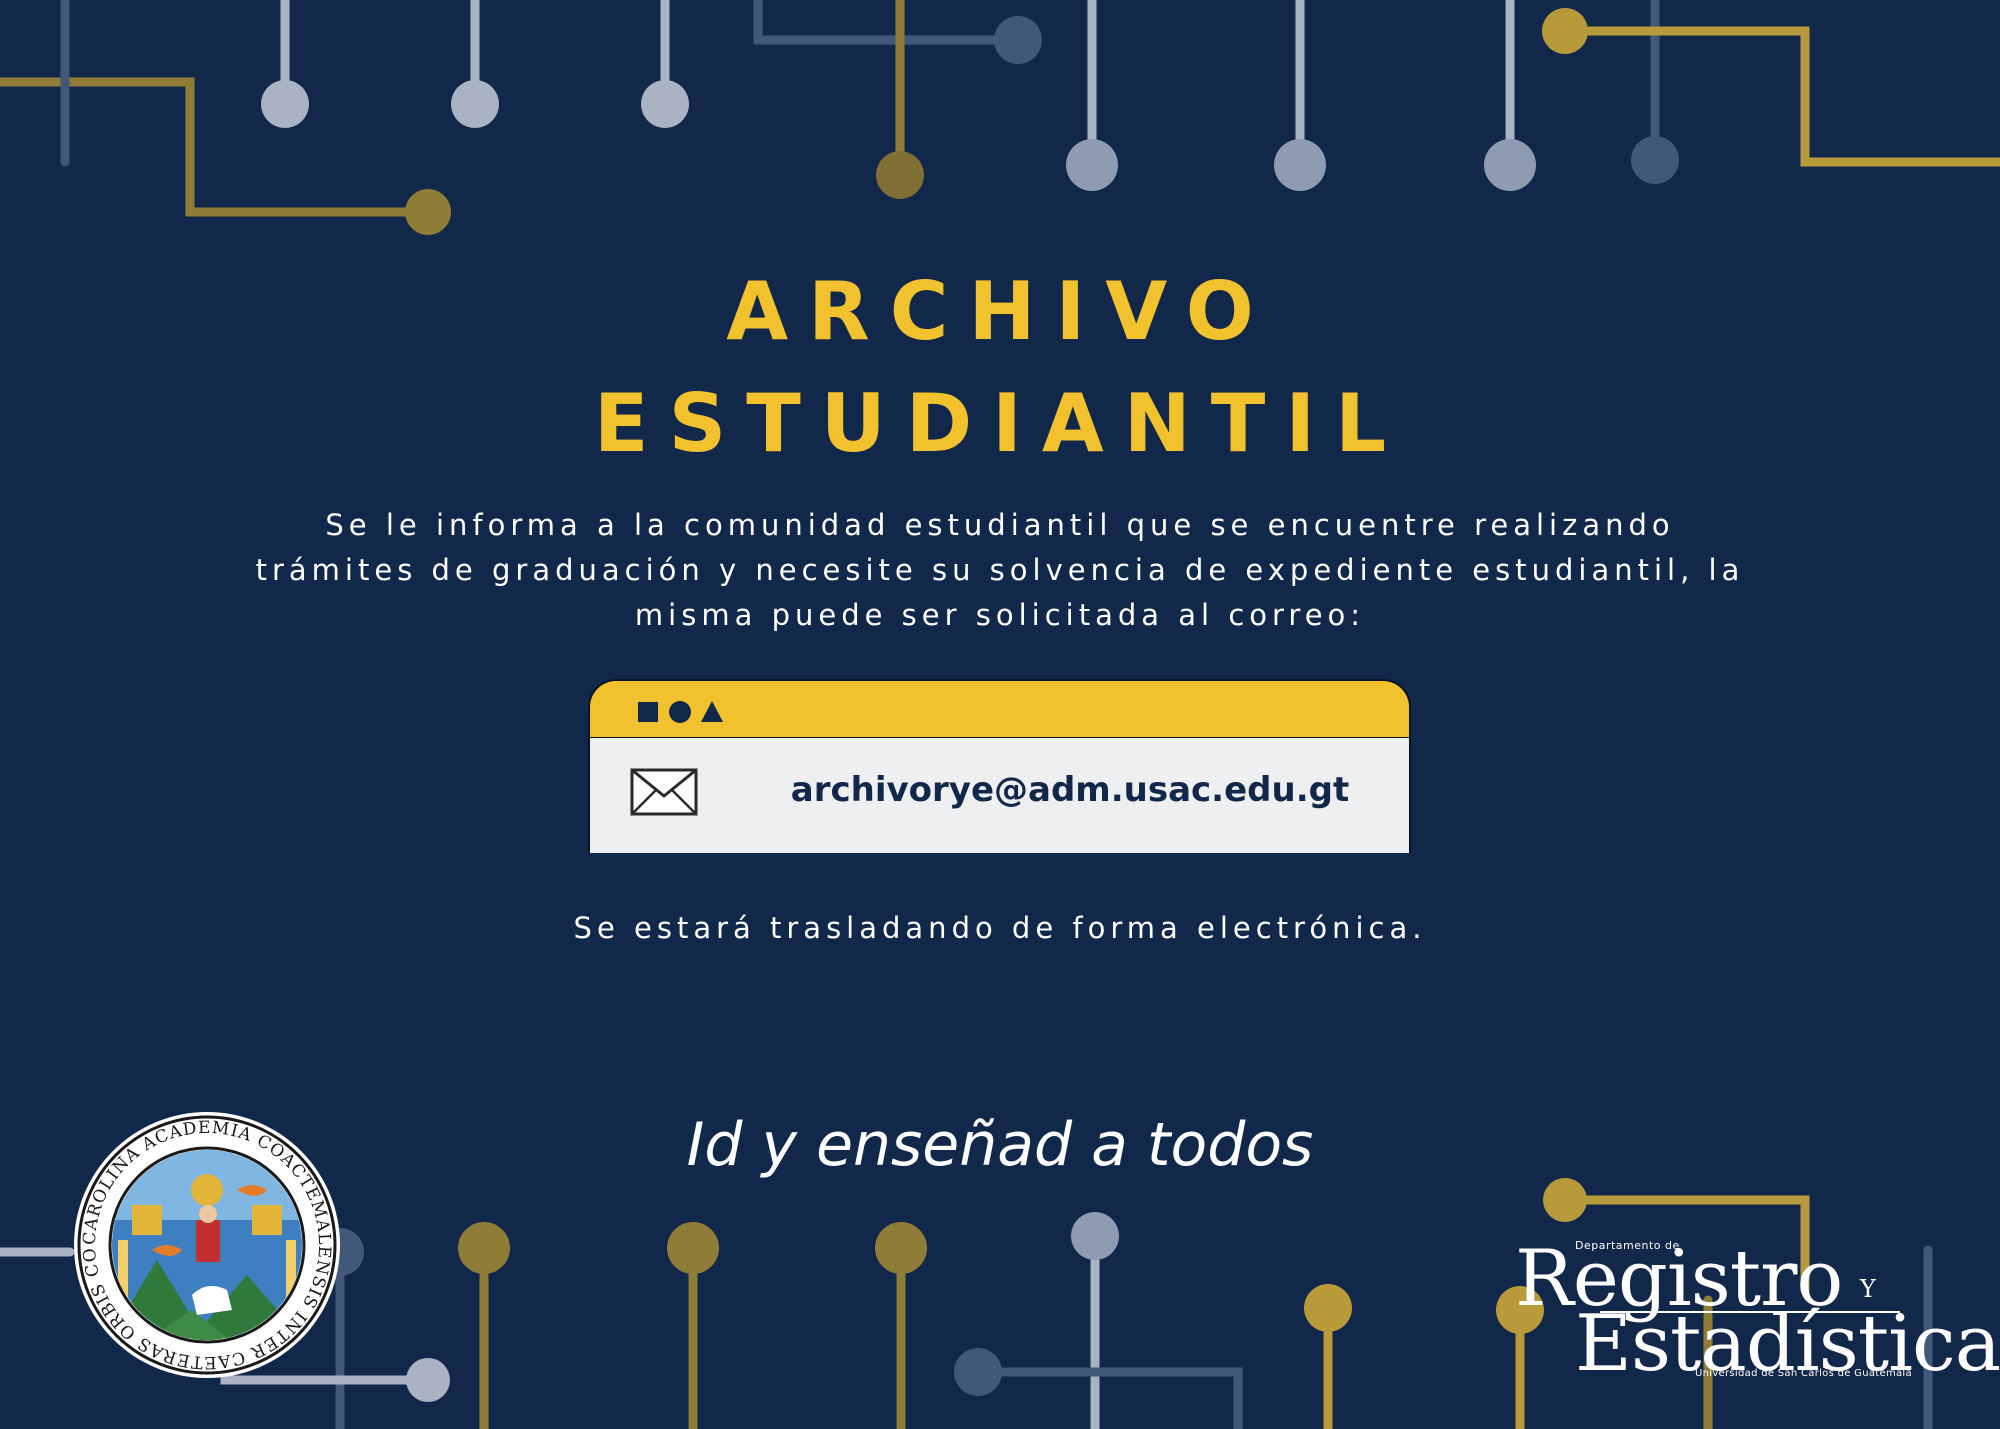 This screenshot has width=2000, height=1429. I want to click on triangle-icon, so click(712, 711).